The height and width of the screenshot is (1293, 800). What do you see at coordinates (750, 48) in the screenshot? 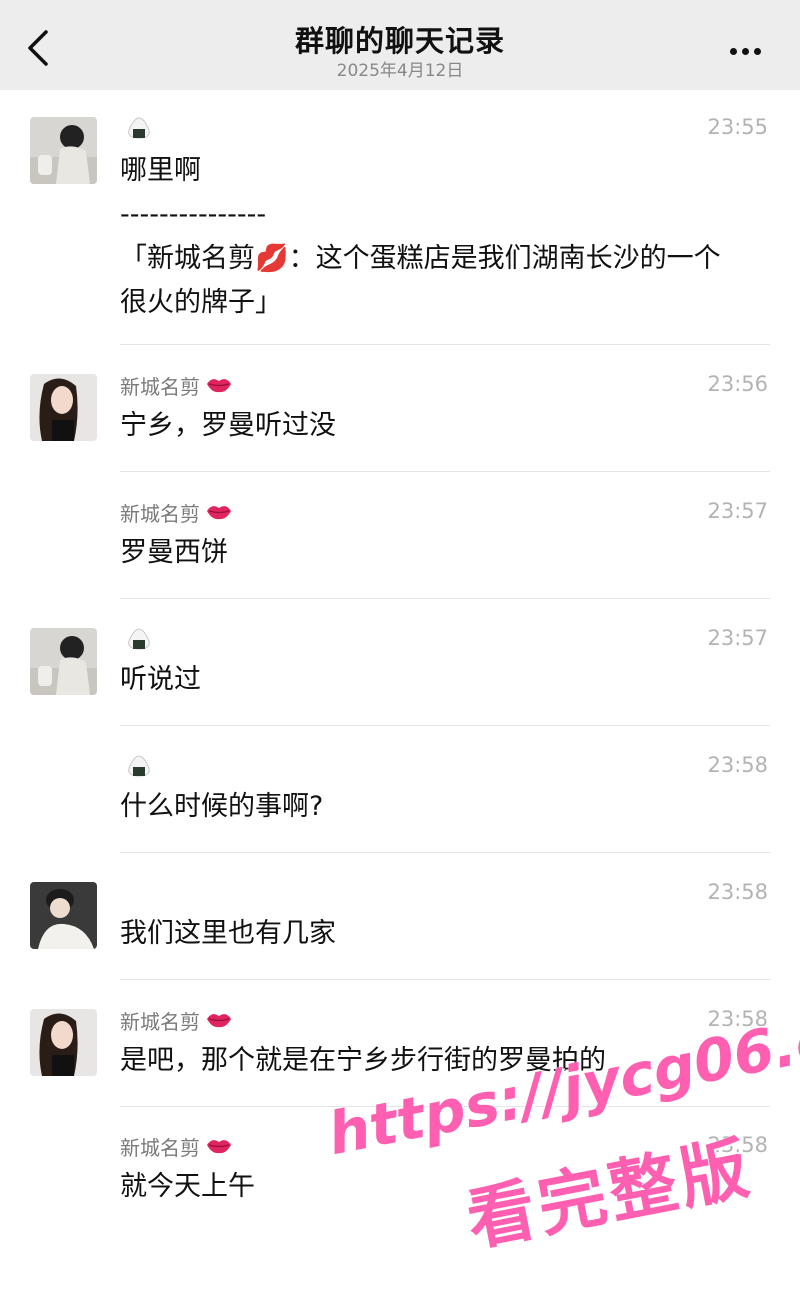
I see `more-options-icon` at bounding box center [750, 48].